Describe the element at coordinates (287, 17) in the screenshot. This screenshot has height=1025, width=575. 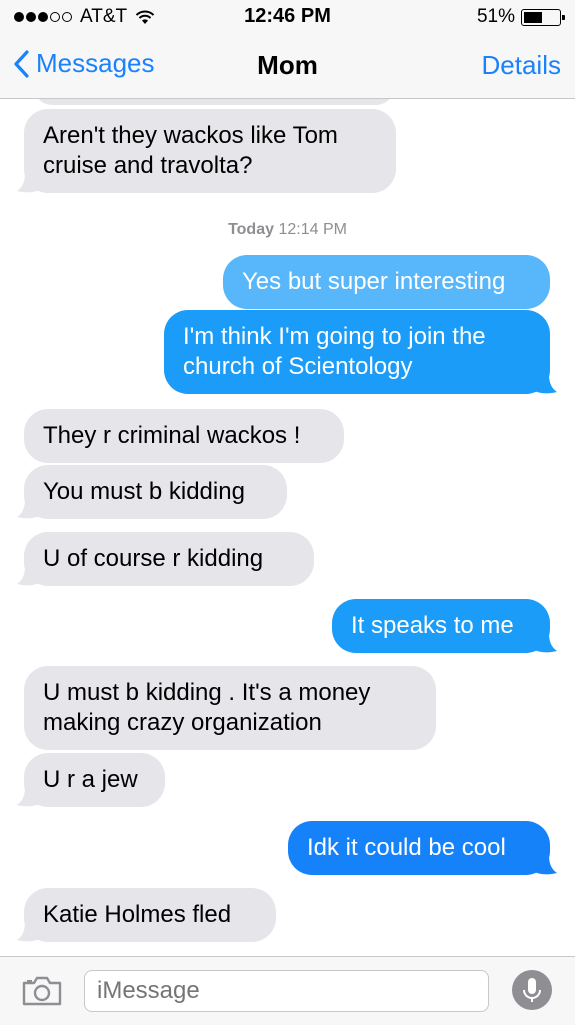
I see `status-bar: AT&T 12:46 PM 51%` at that location.